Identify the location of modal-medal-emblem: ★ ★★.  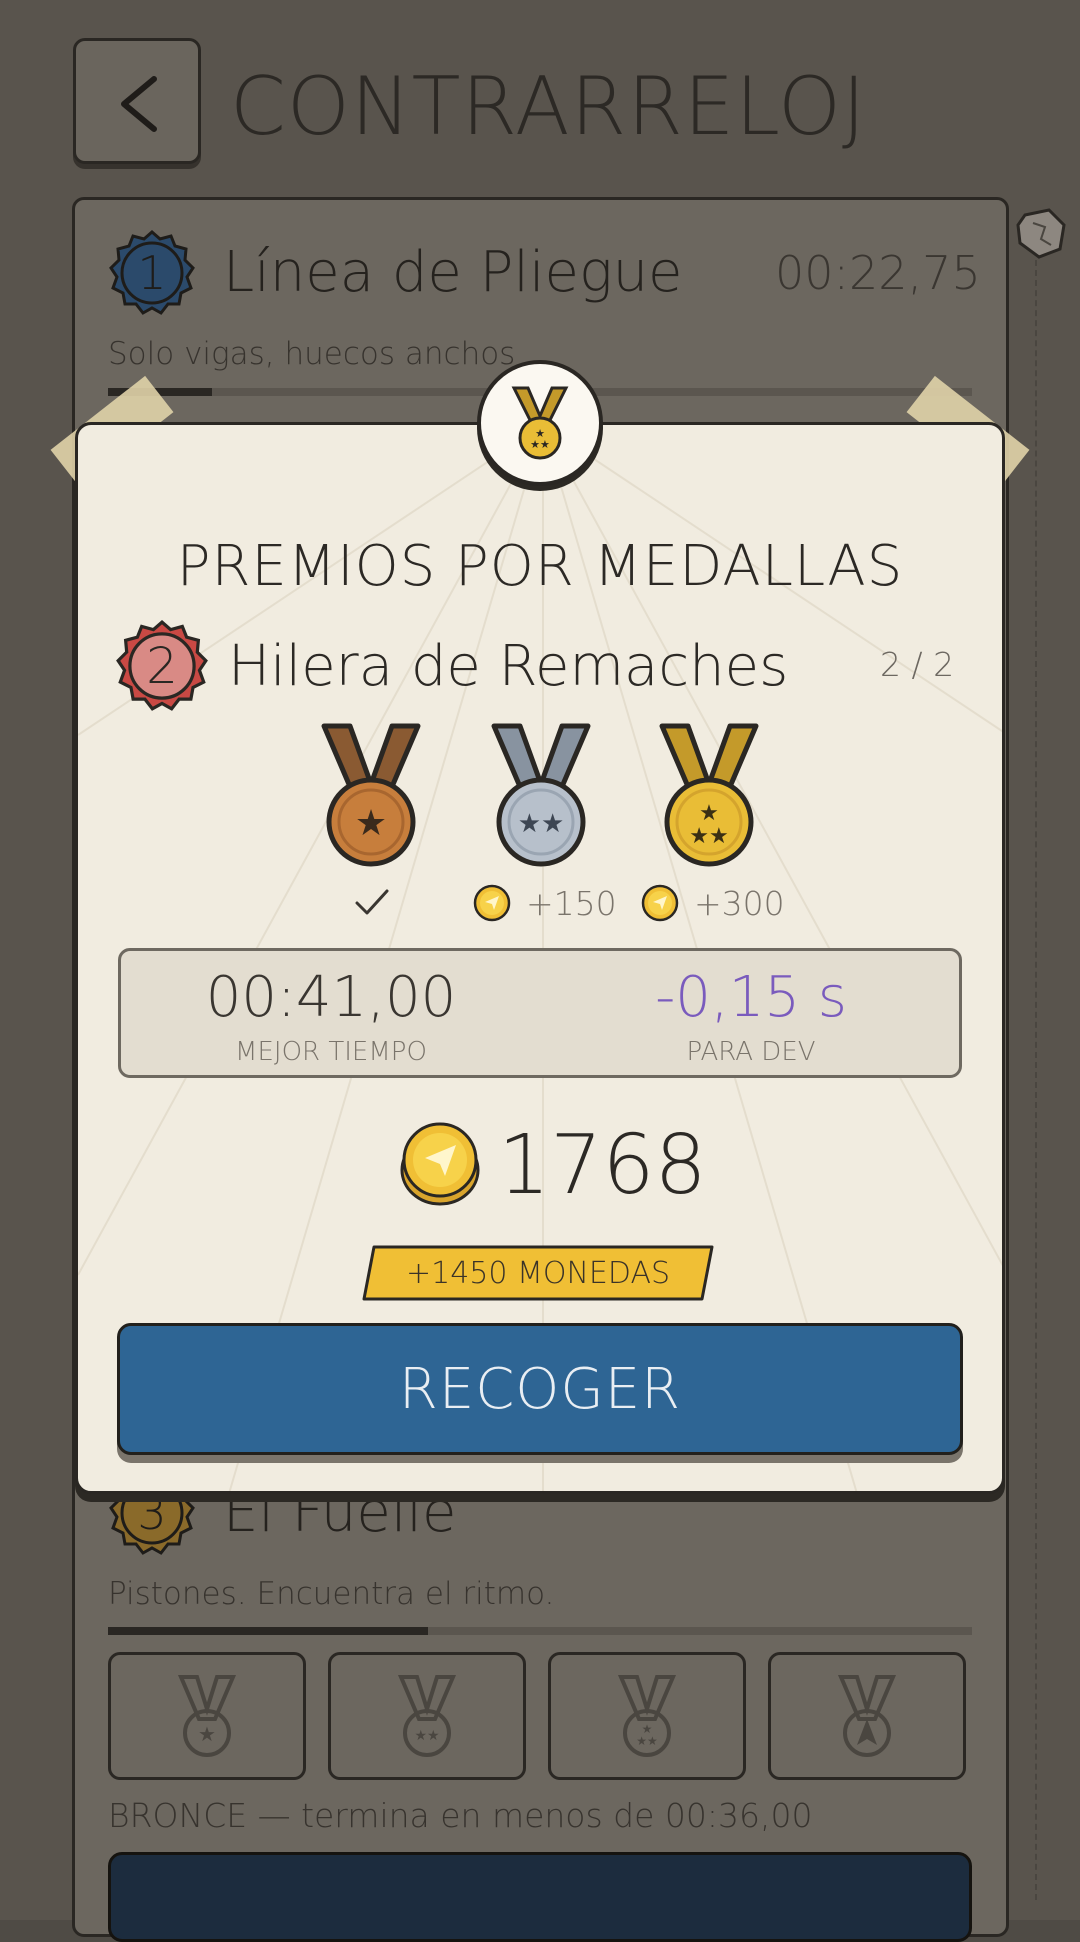
(540, 423).